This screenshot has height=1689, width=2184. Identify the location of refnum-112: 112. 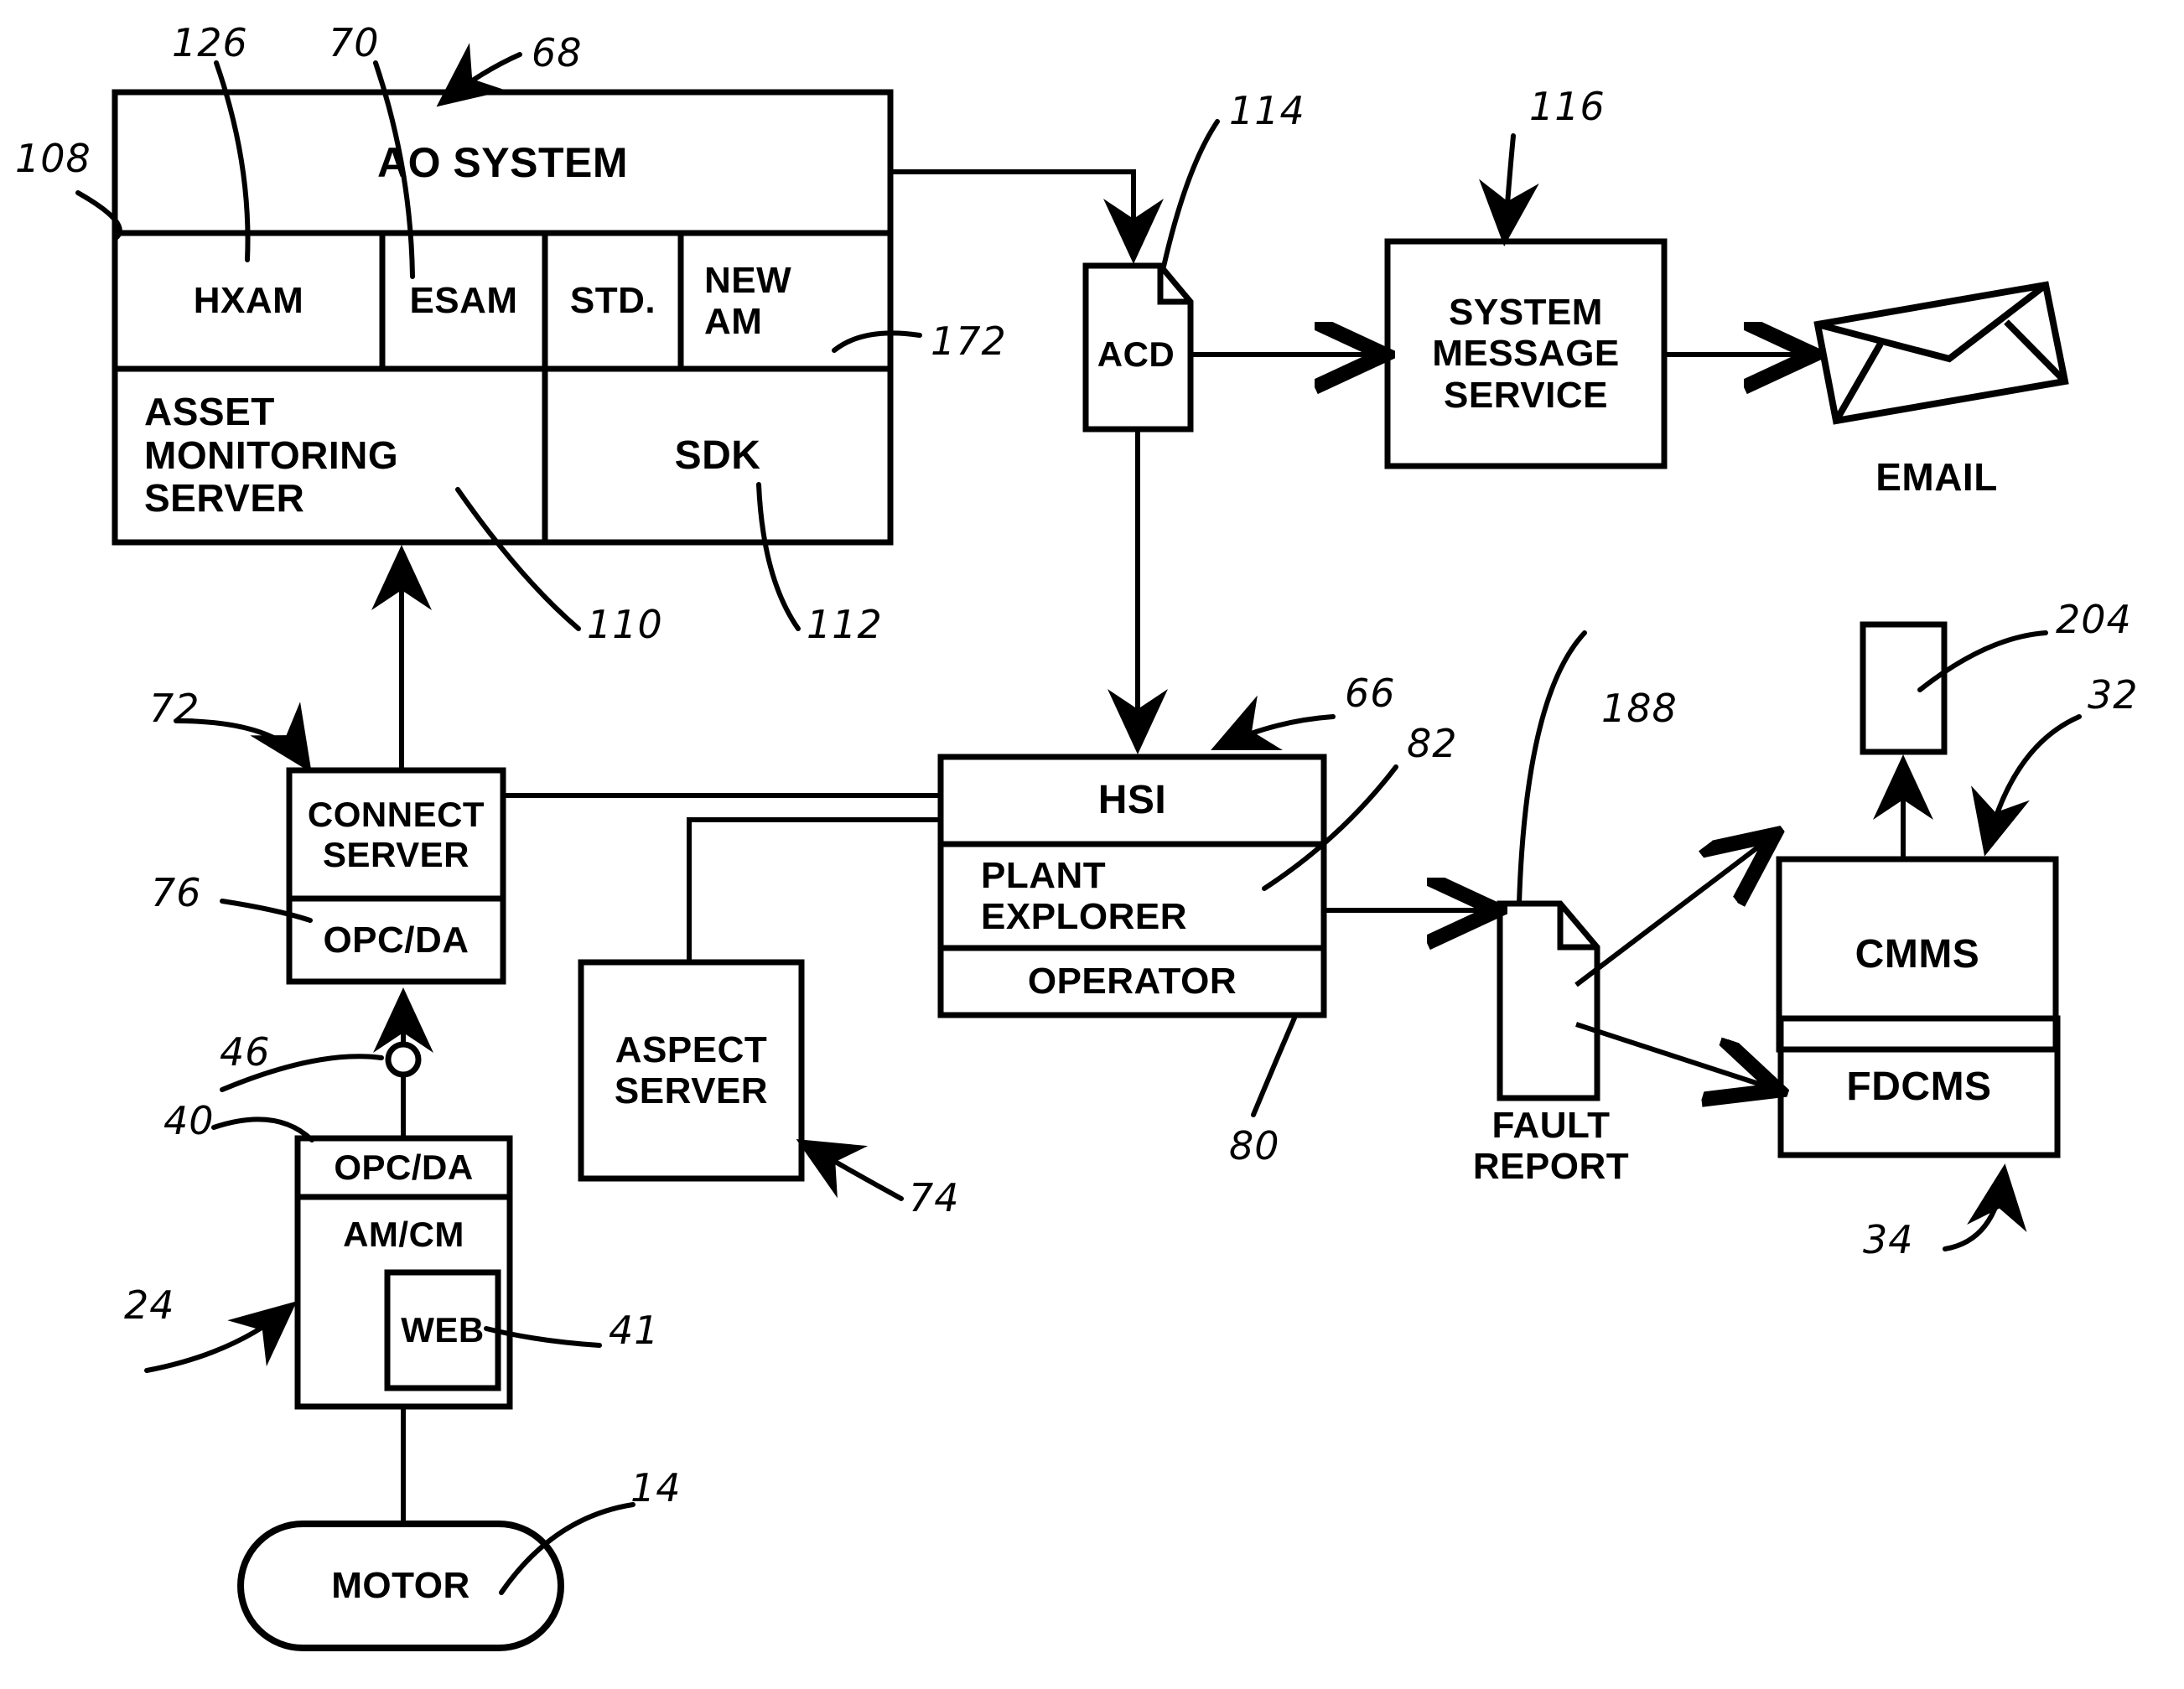
(845, 625).